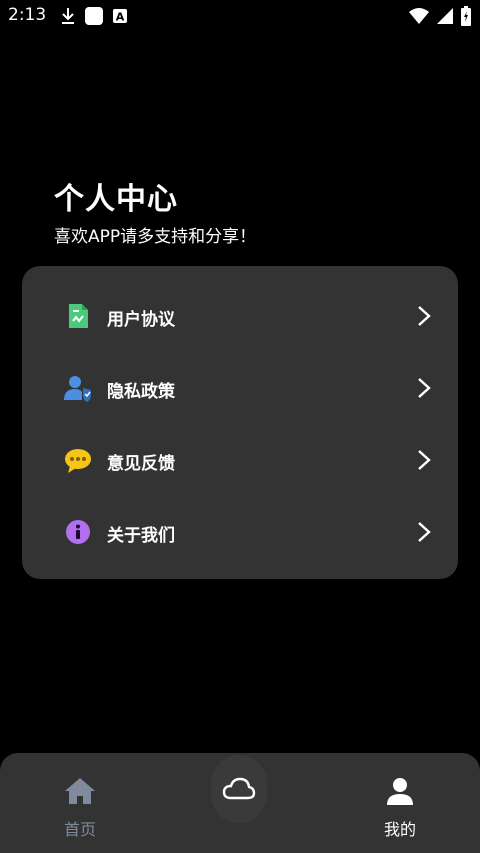 This screenshot has height=853, width=480. What do you see at coordinates (94, 16) in the screenshot?
I see `app-notification-icon` at bounding box center [94, 16].